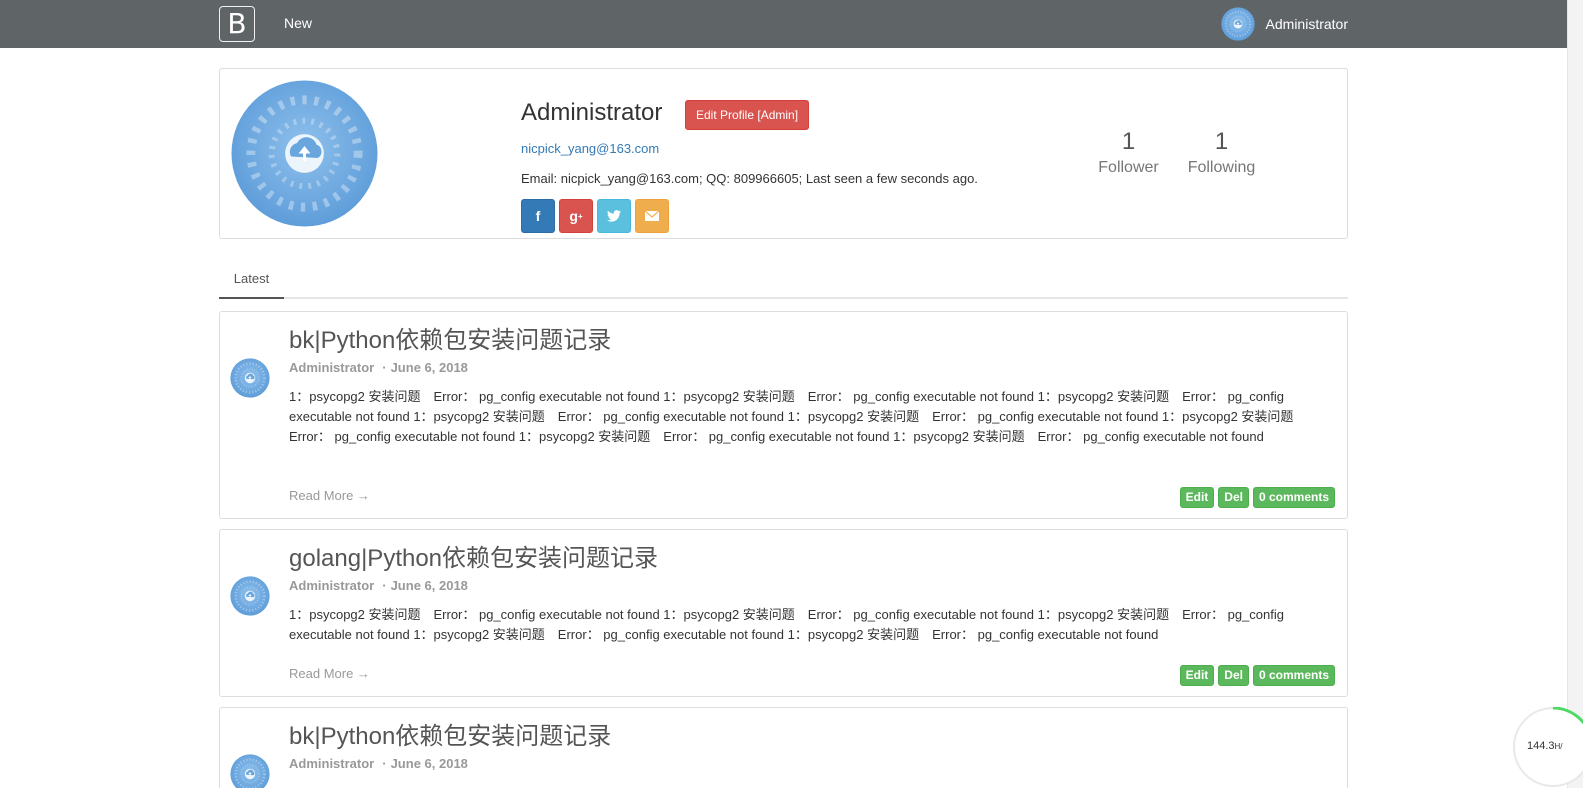 This screenshot has width=1583, height=788. I want to click on network-speed-widget: 144.3H/, so click(1548, 747).